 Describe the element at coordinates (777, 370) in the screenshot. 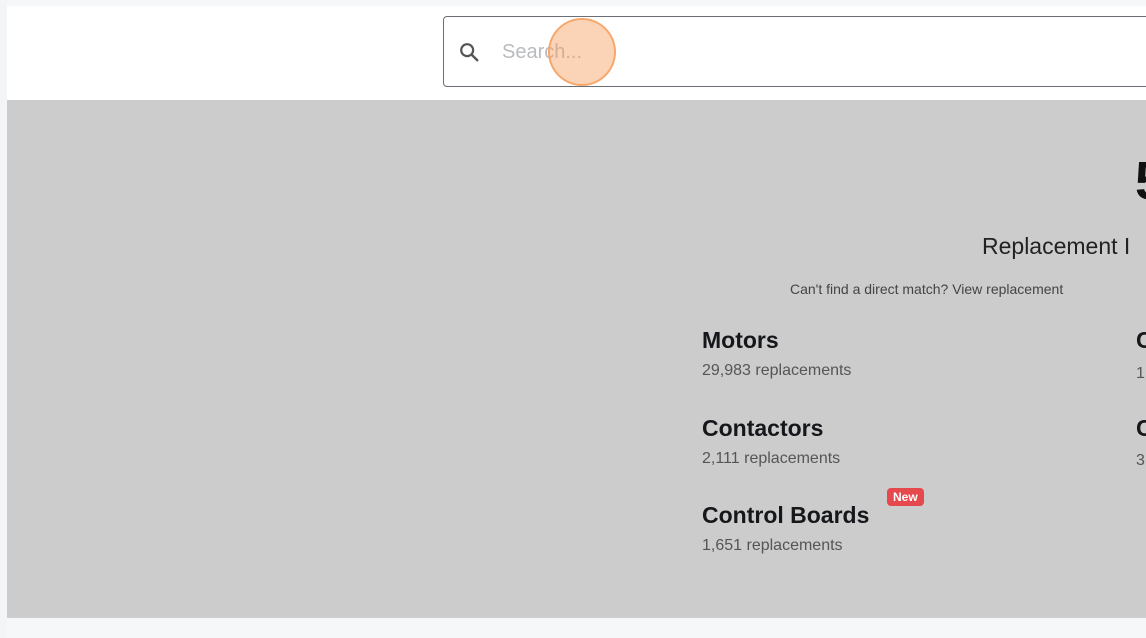

I see `category-count: 29,983 replacements` at that location.